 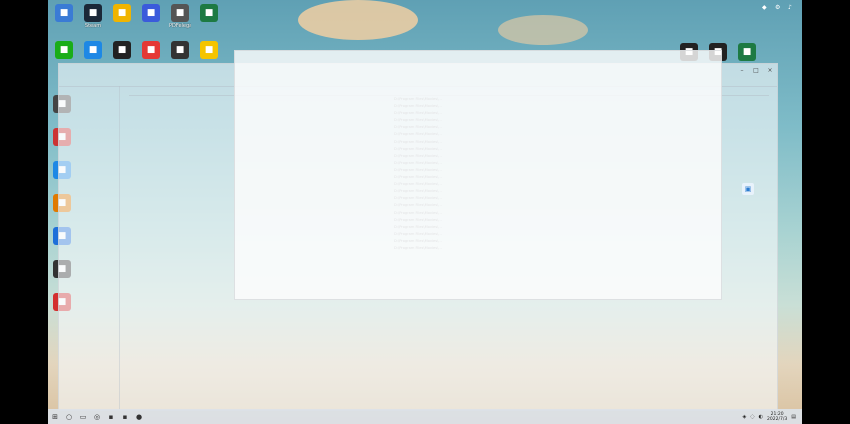 What do you see at coordinates (83, 416) in the screenshot?
I see `folder-icon: ▭` at bounding box center [83, 416].